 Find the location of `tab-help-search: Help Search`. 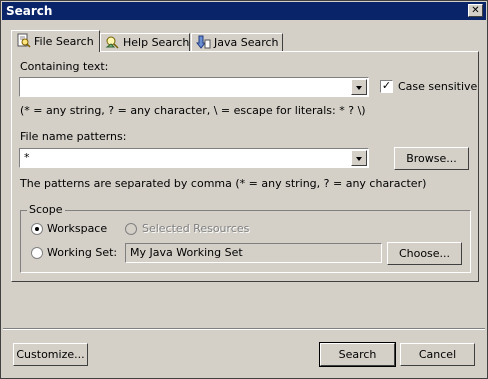

tab-help-search: Help Search is located at coordinates (145, 42).